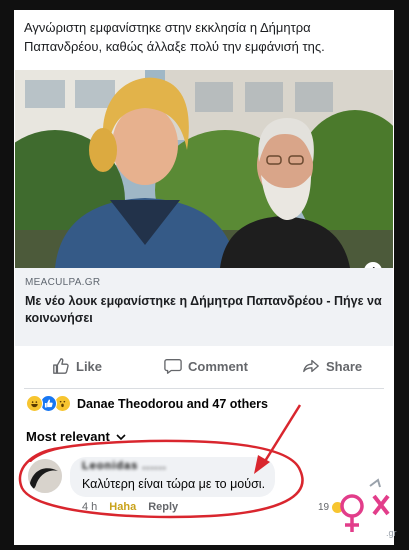 The height and width of the screenshot is (550, 409). I want to click on avatar-photo, so click(45, 476).